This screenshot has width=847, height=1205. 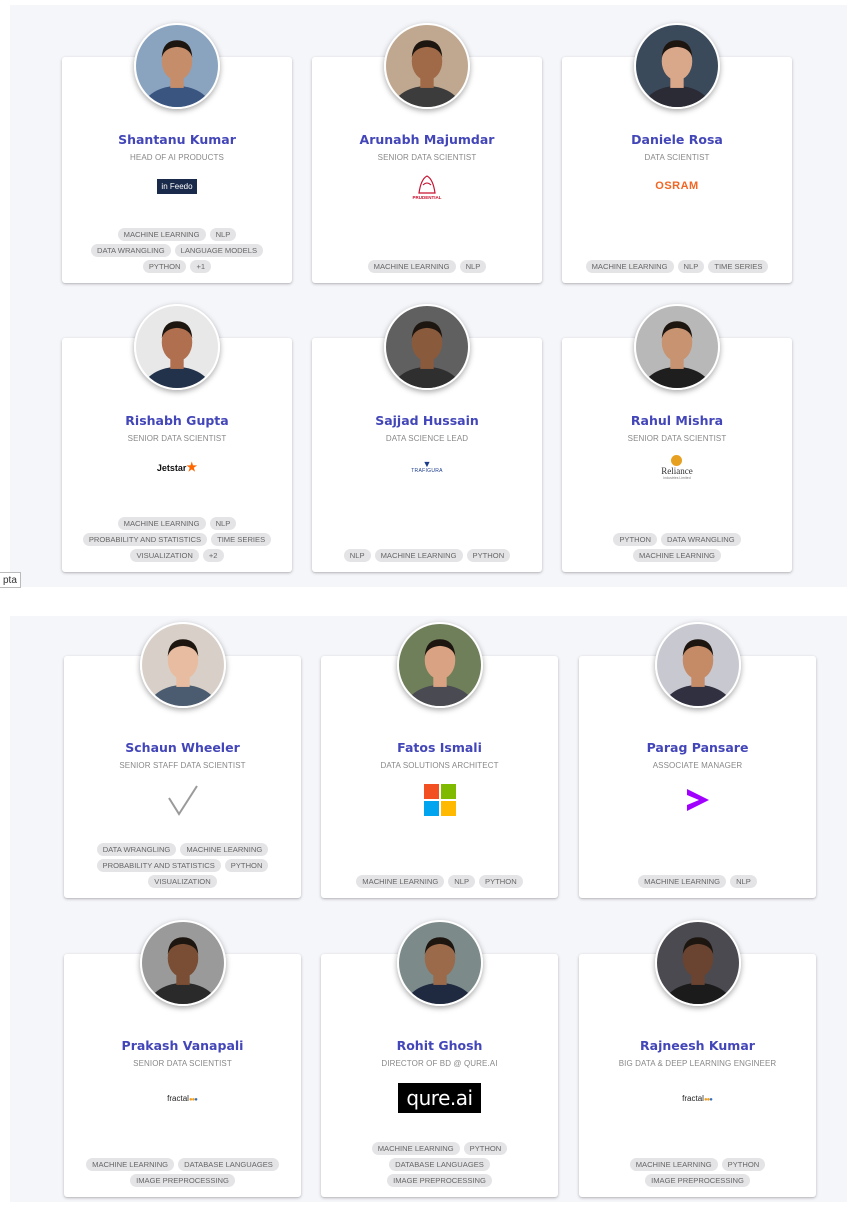 What do you see at coordinates (213, 555) in the screenshot?
I see `more-tags-badge: +2` at bounding box center [213, 555].